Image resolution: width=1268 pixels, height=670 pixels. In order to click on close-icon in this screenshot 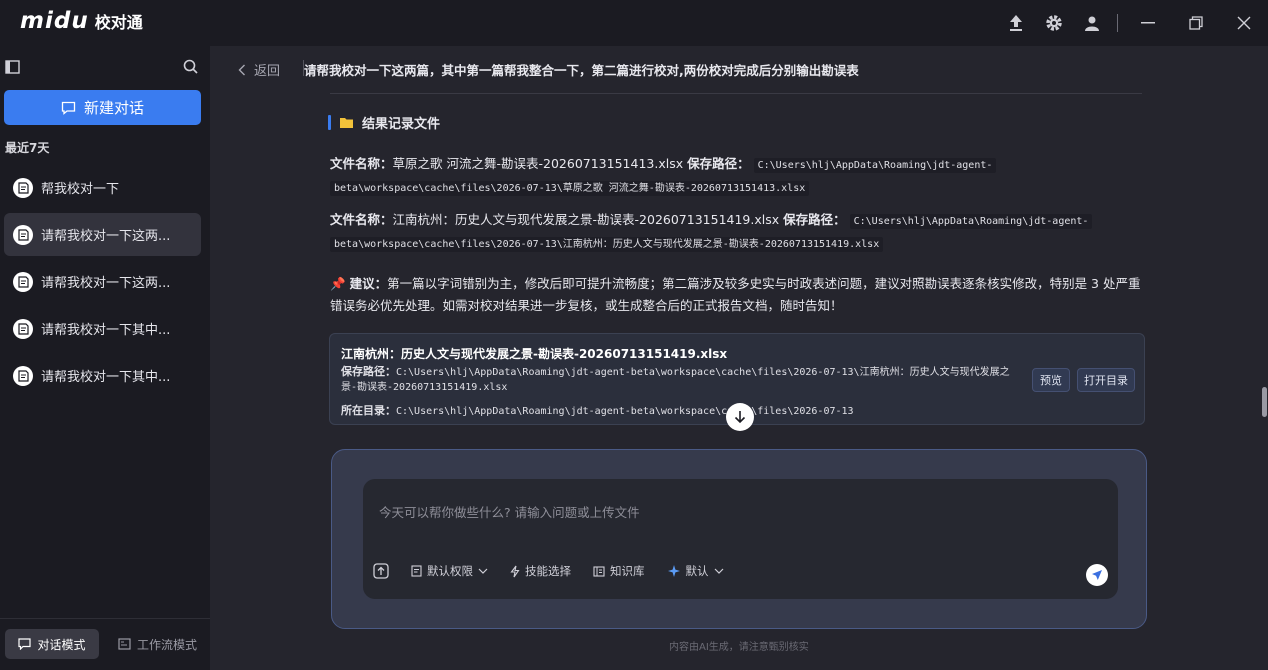, I will do `click(1244, 23)`.